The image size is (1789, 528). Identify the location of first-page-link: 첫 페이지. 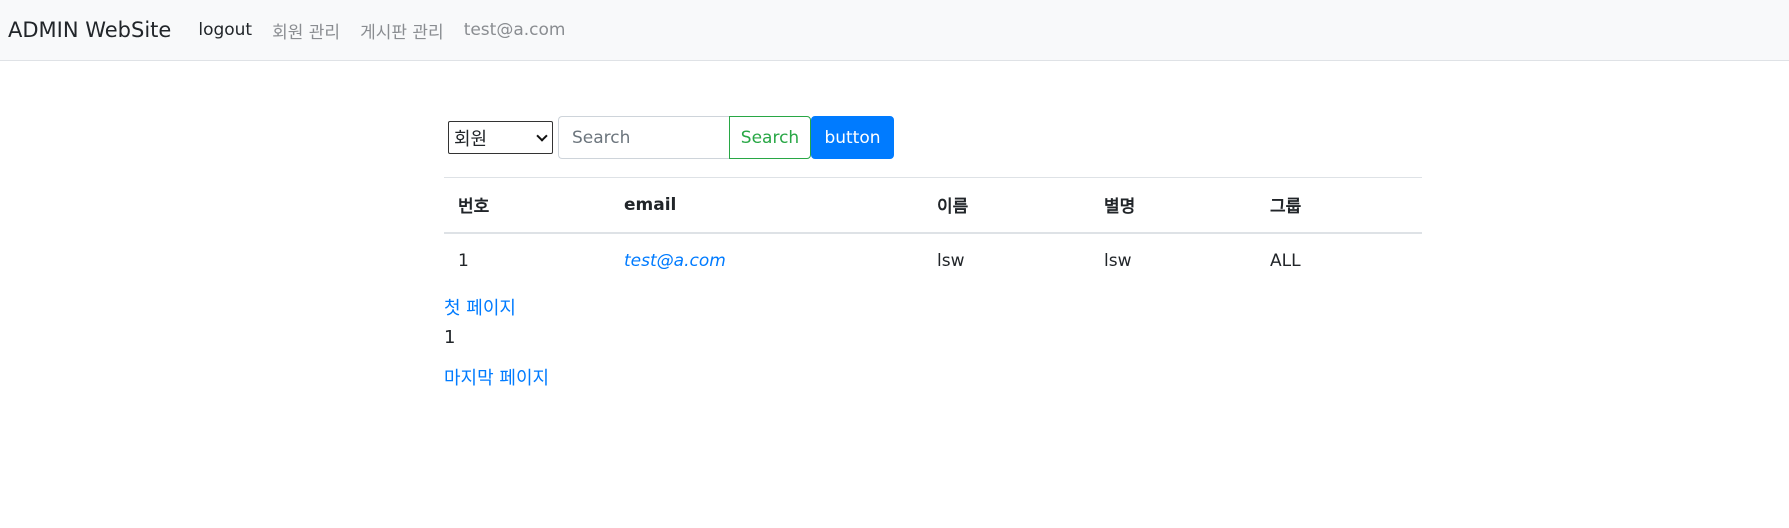
(933, 309).